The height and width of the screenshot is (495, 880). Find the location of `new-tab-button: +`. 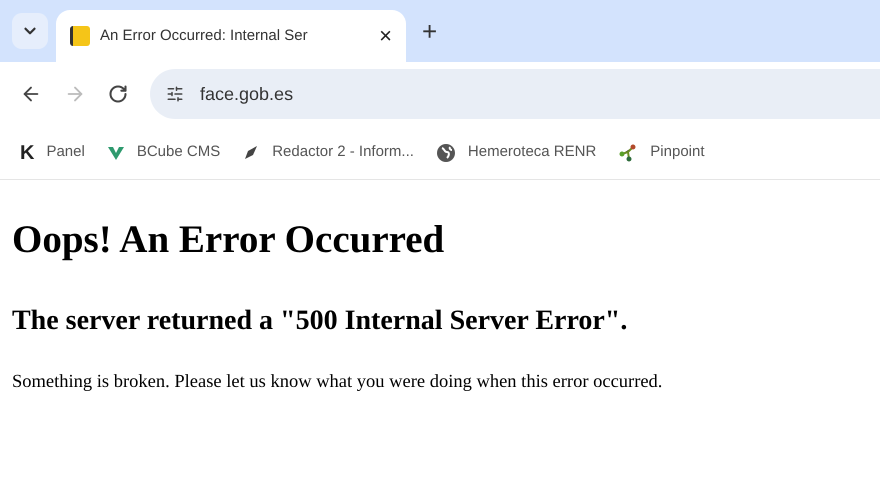

new-tab-button: + is located at coordinates (430, 31).